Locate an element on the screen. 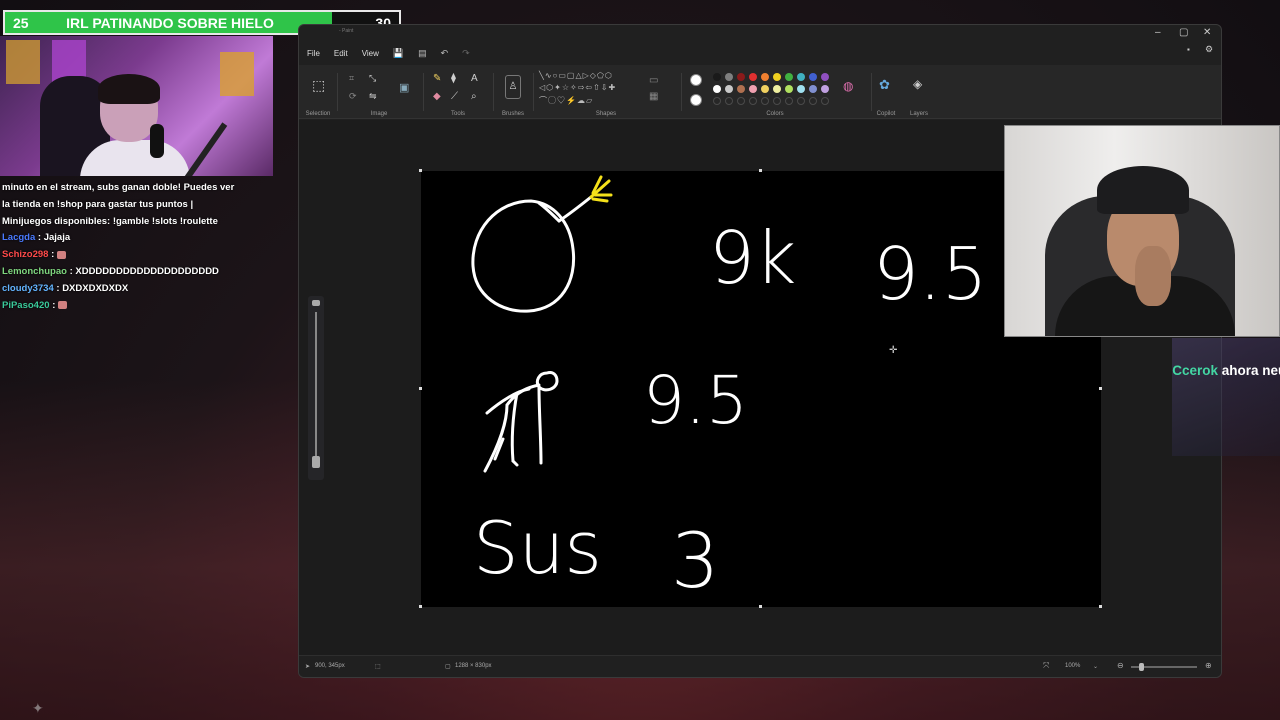 The width and height of the screenshot is (1280, 720). shapes-row-3-icon: ⌒◯♡⚡☁▱ is located at coordinates (566, 100).